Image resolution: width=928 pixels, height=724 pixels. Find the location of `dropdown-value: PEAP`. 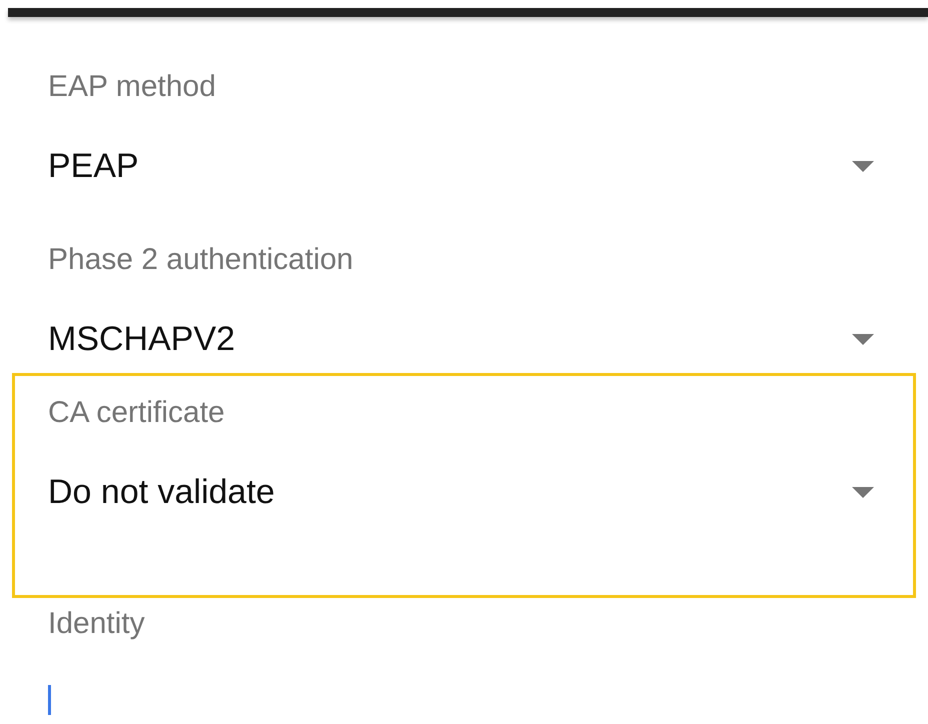

dropdown-value: PEAP is located at coordinates (93, 166).